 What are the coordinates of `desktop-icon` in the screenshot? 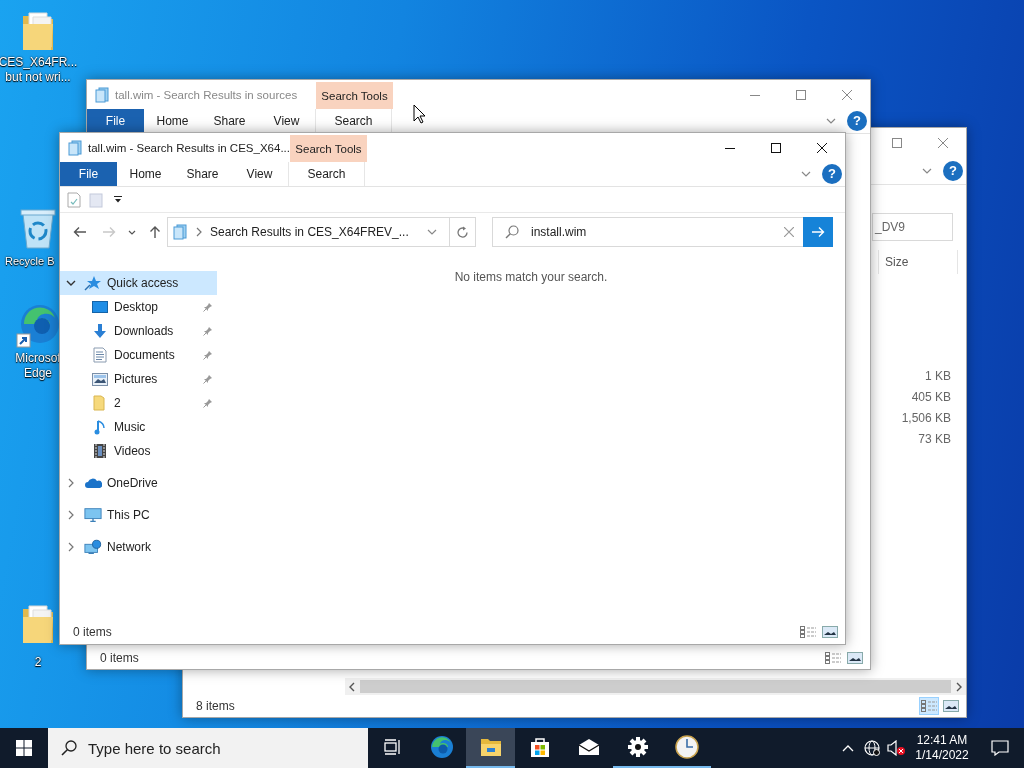 It's located at (100, 307).